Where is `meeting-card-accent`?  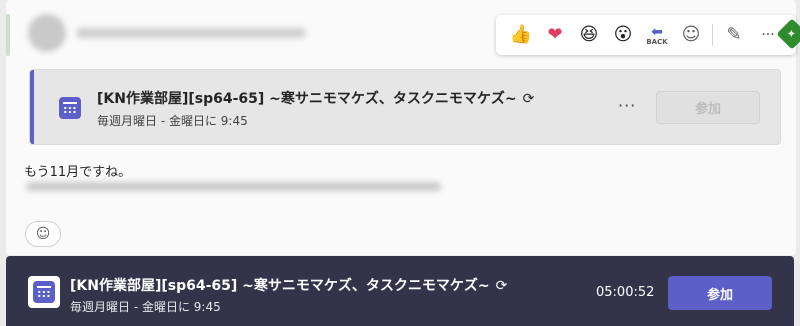 meeting-card-accent is located at coordinates (32, 107).